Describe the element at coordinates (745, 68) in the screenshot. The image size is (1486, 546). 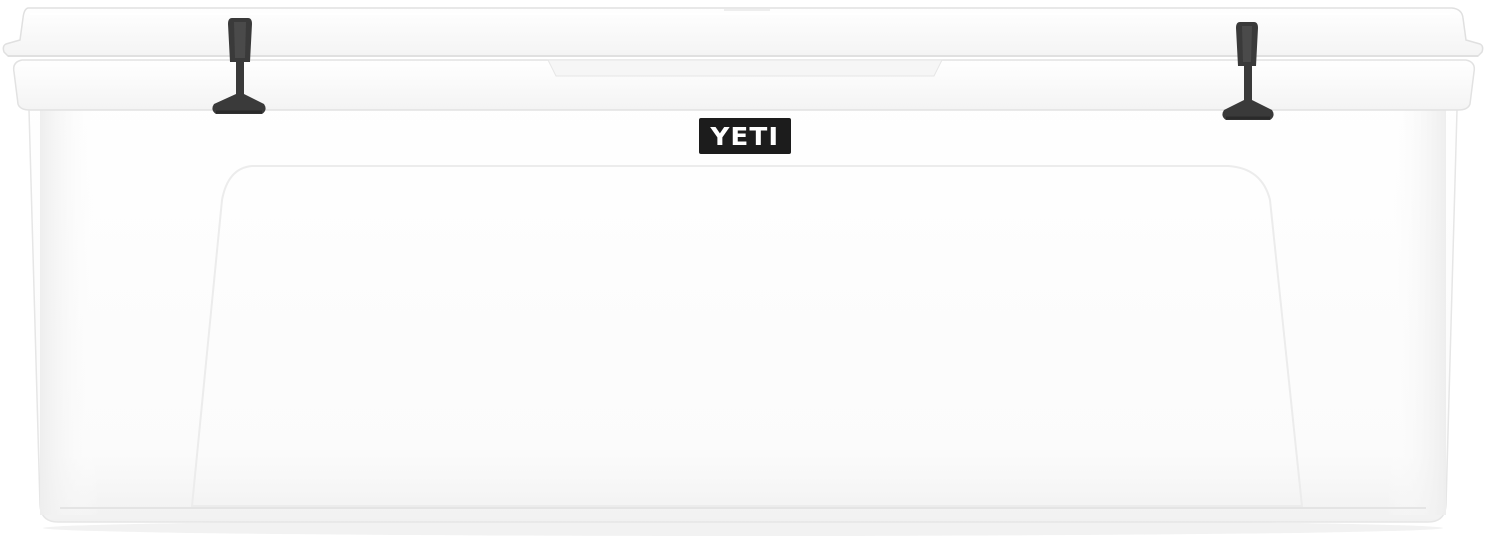
I see `handle-recess` at that location.